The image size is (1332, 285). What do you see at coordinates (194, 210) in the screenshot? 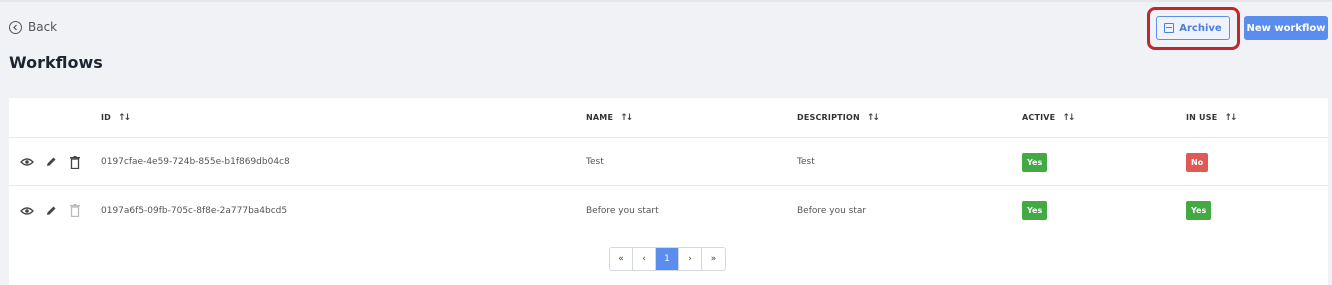
I see `cell-id: 0197a6f5-09fb-705c-8f8e-2a777ba4bcd5` at bounding box center [194, 210].